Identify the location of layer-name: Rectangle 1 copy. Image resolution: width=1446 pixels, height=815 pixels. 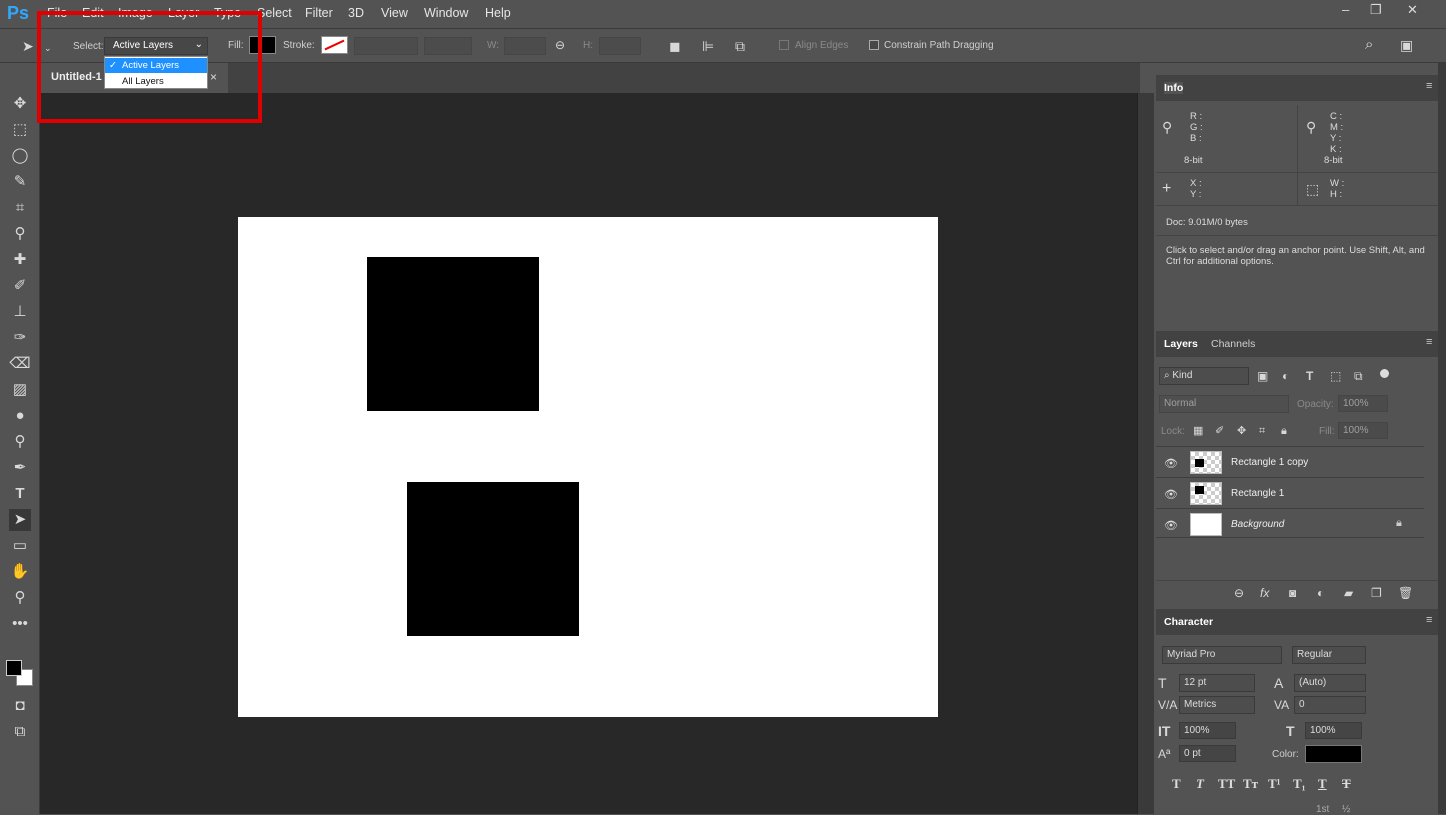
(1269, 462).